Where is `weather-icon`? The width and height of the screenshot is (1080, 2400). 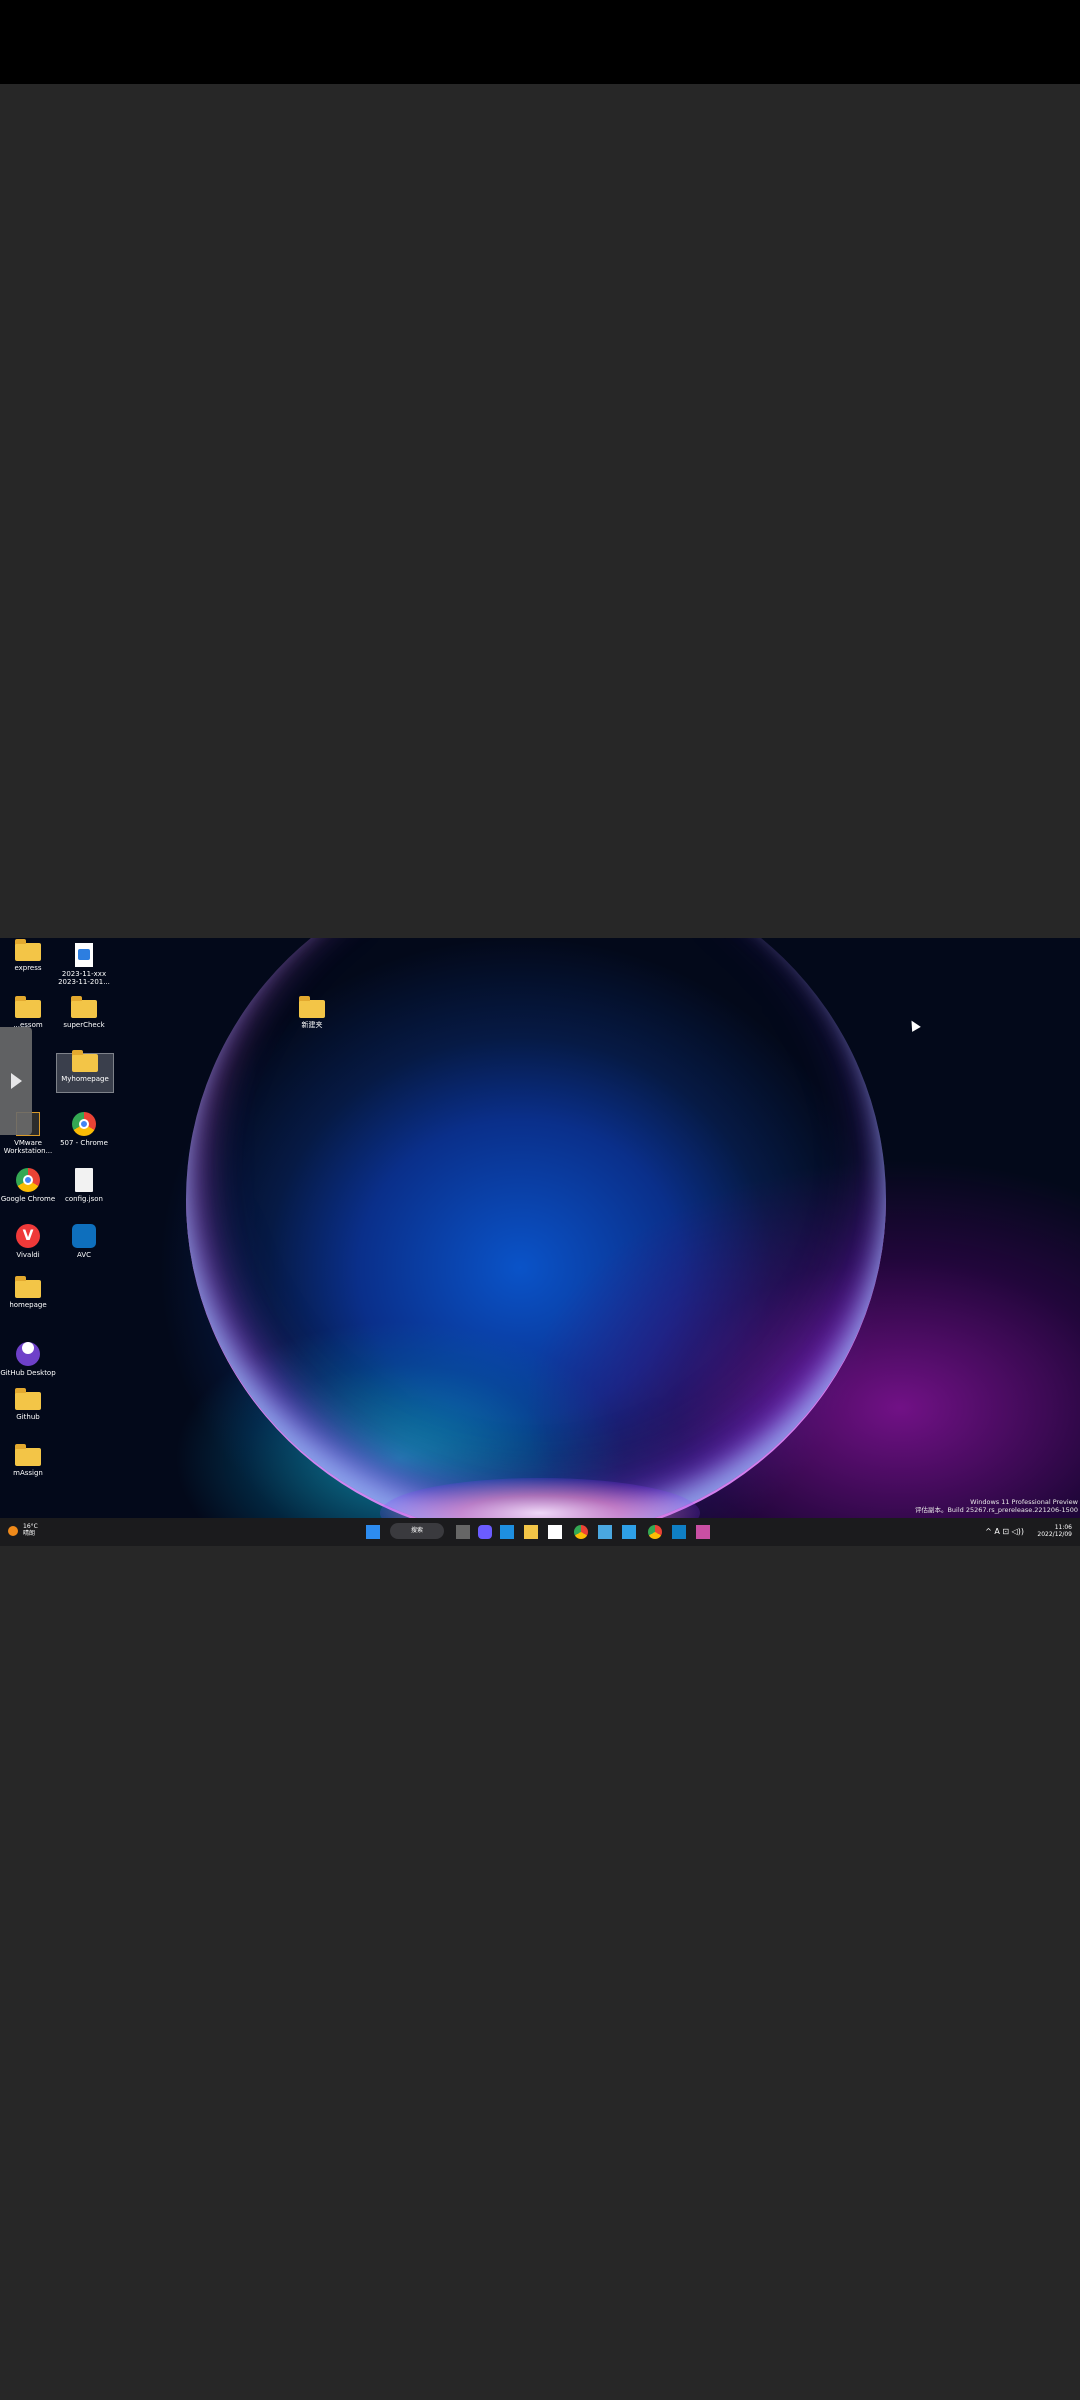 weather-icon is located at coordinates (13, 1531).